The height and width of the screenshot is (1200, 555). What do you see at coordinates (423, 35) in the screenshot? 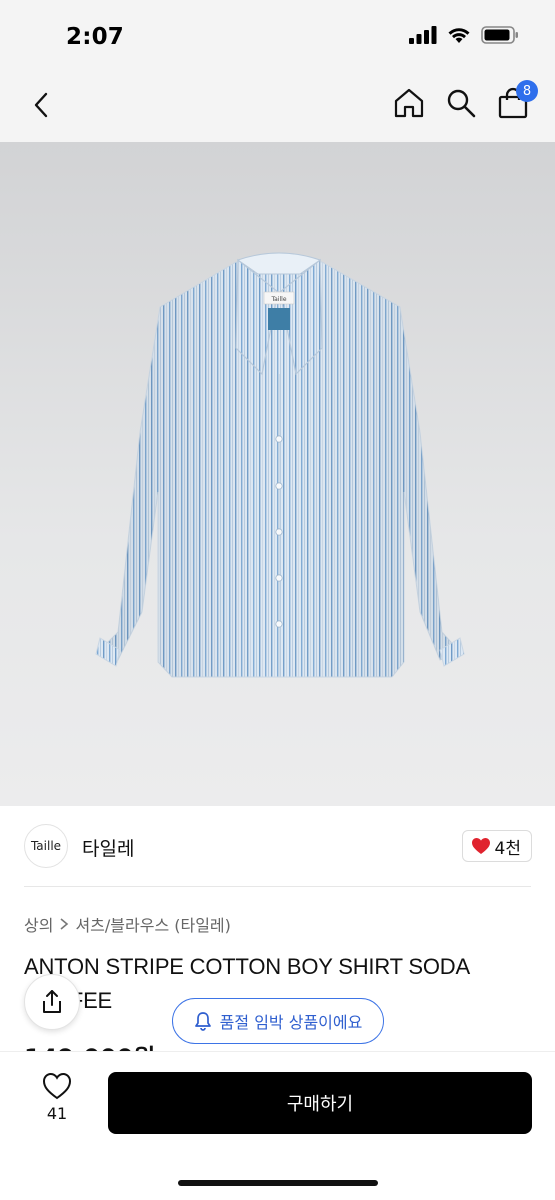
I see `cellular-signal-icon` at bounding box center [423, 35].